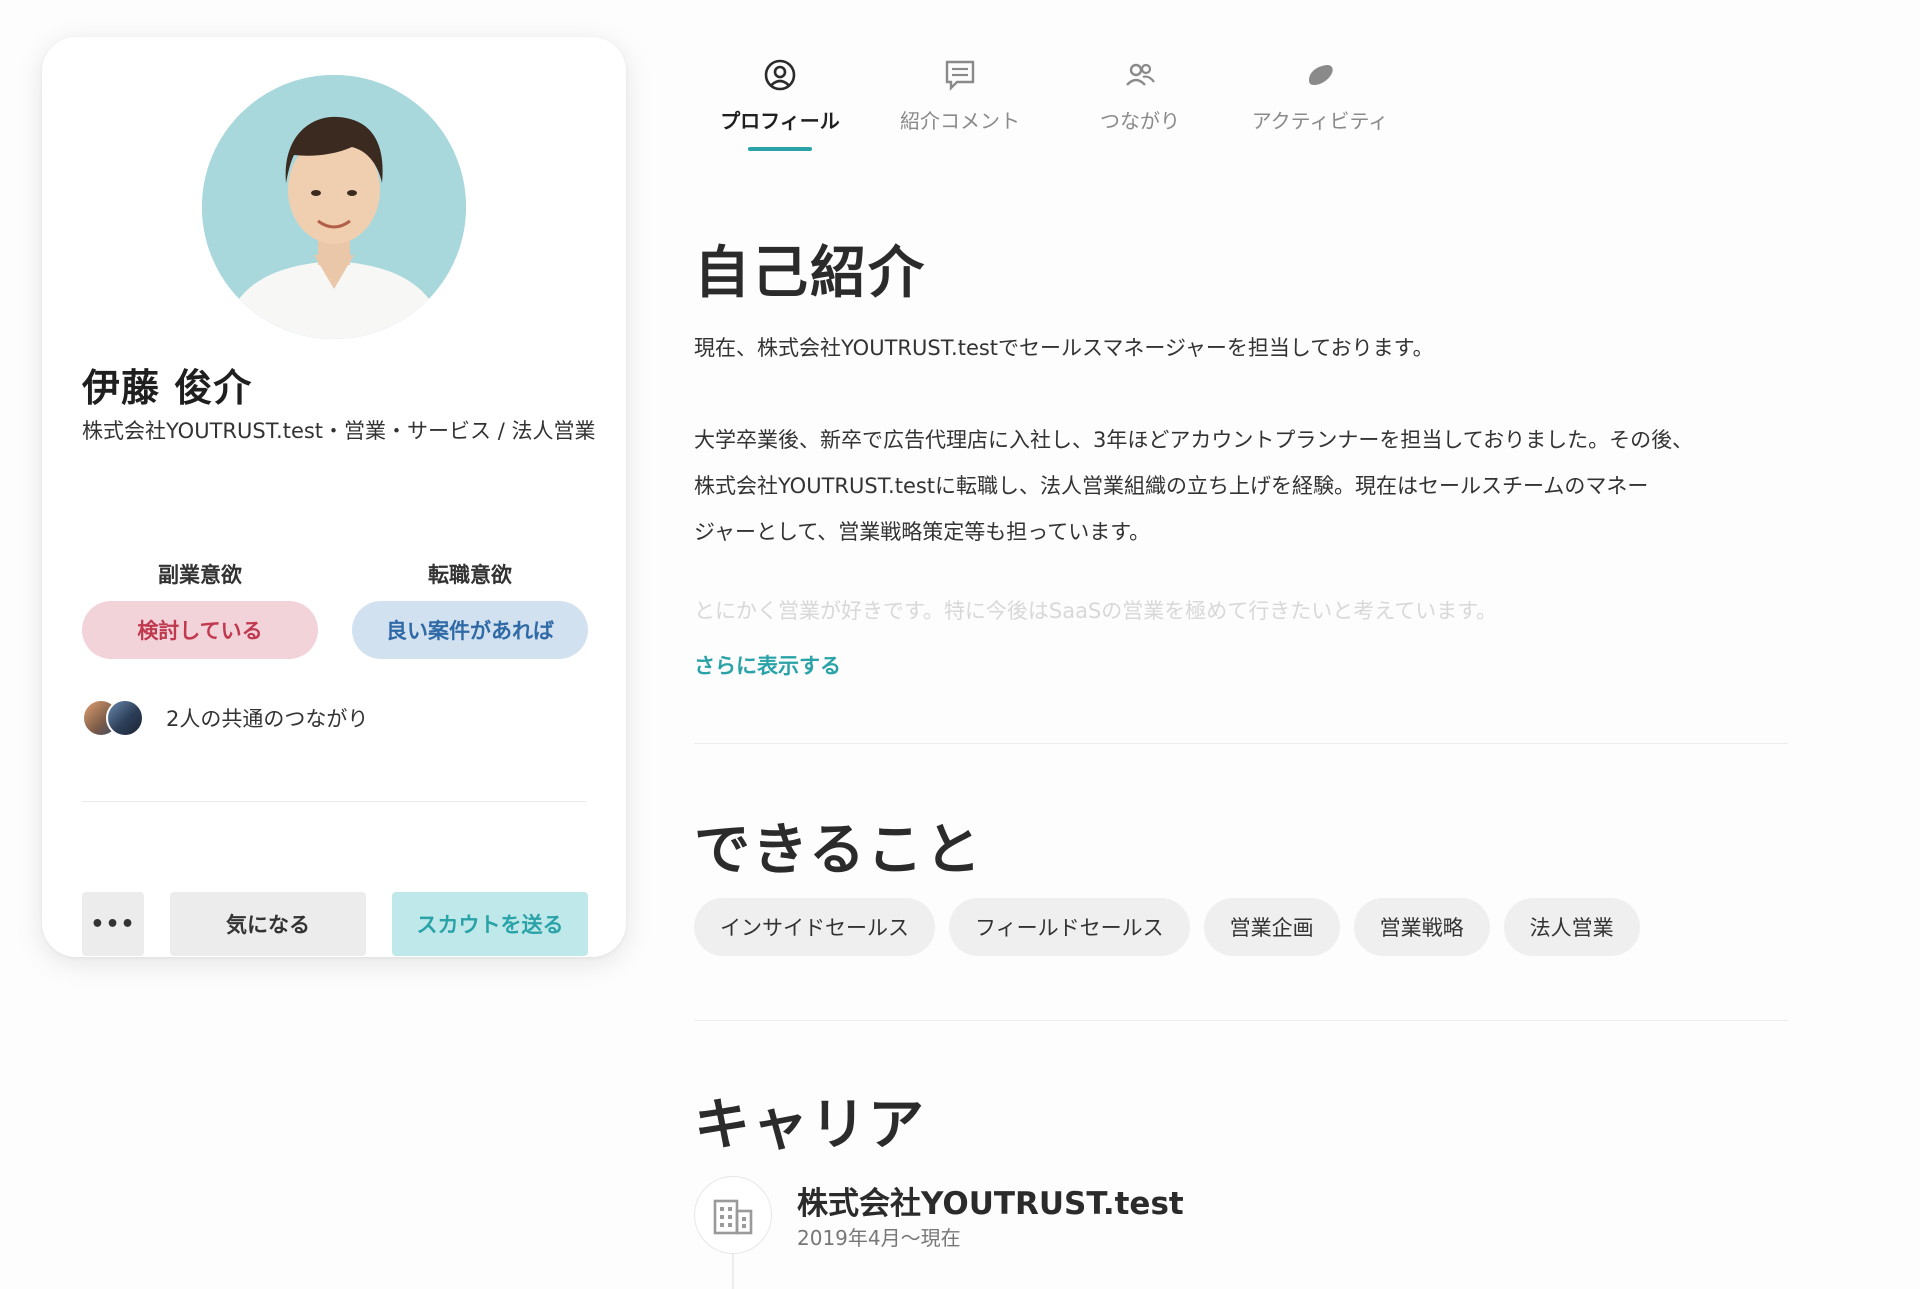 The width and height of the screenshot is (1920, 1289). Describe the element at coordinates (125, 718) in the screenshot. I see `mutual-avatar` at that location.